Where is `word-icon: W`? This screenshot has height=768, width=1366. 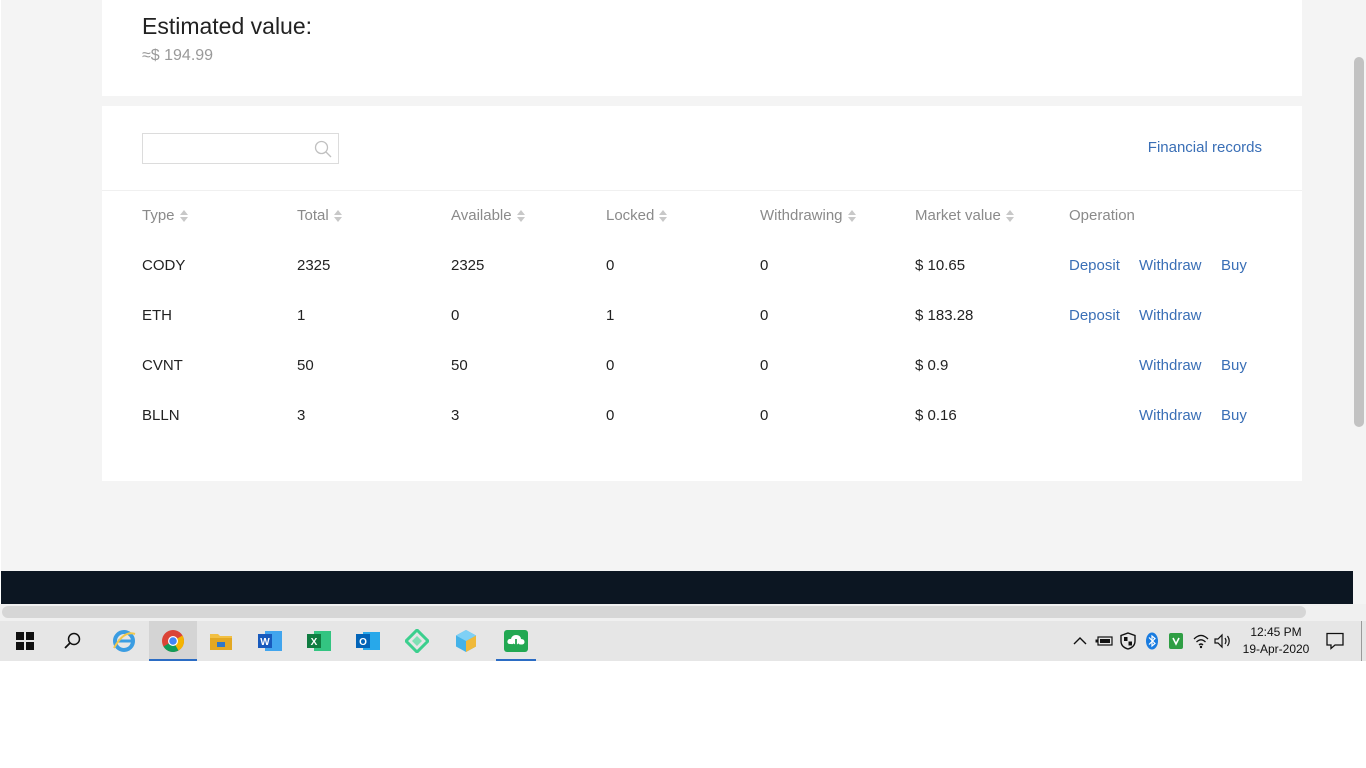 word-icon: W is located at coordinates (270, 641).